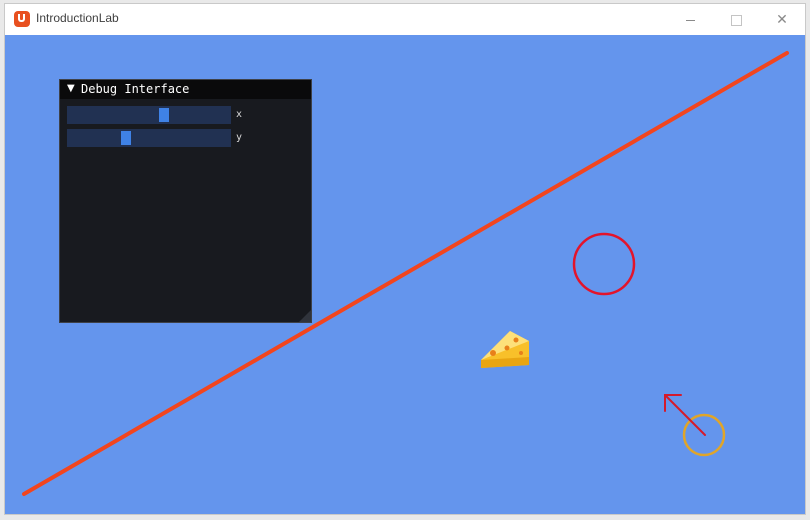  What do you see at coordinates (164, 115) in the screenshot?
I see `x-slider-grab` at bounding box center [164, 115].